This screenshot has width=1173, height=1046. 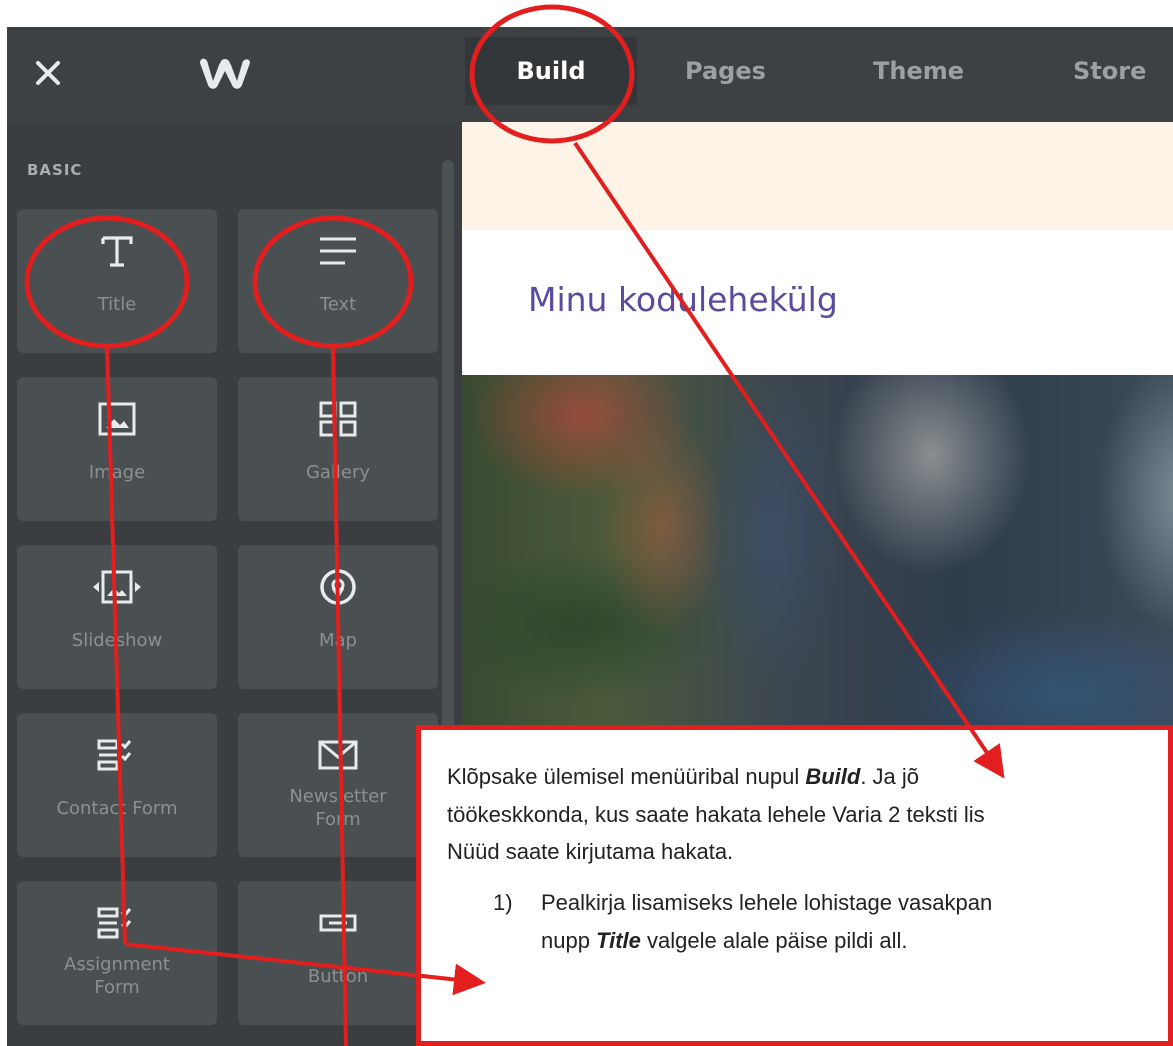 What do you see at coordinates (338, 796) in the screenshot?
I see `tile-label-line1: Newsletter` at bounding box center [338, 796].